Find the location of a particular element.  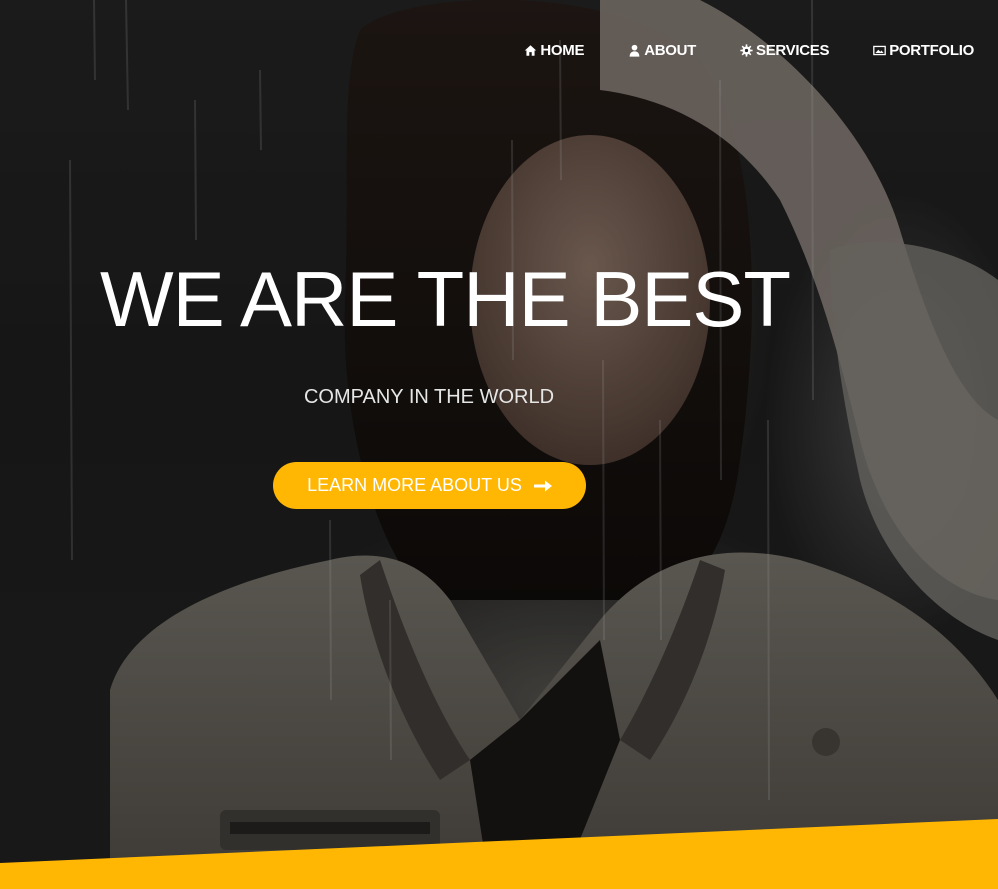

user-icon is located at coordinates (634, 50).